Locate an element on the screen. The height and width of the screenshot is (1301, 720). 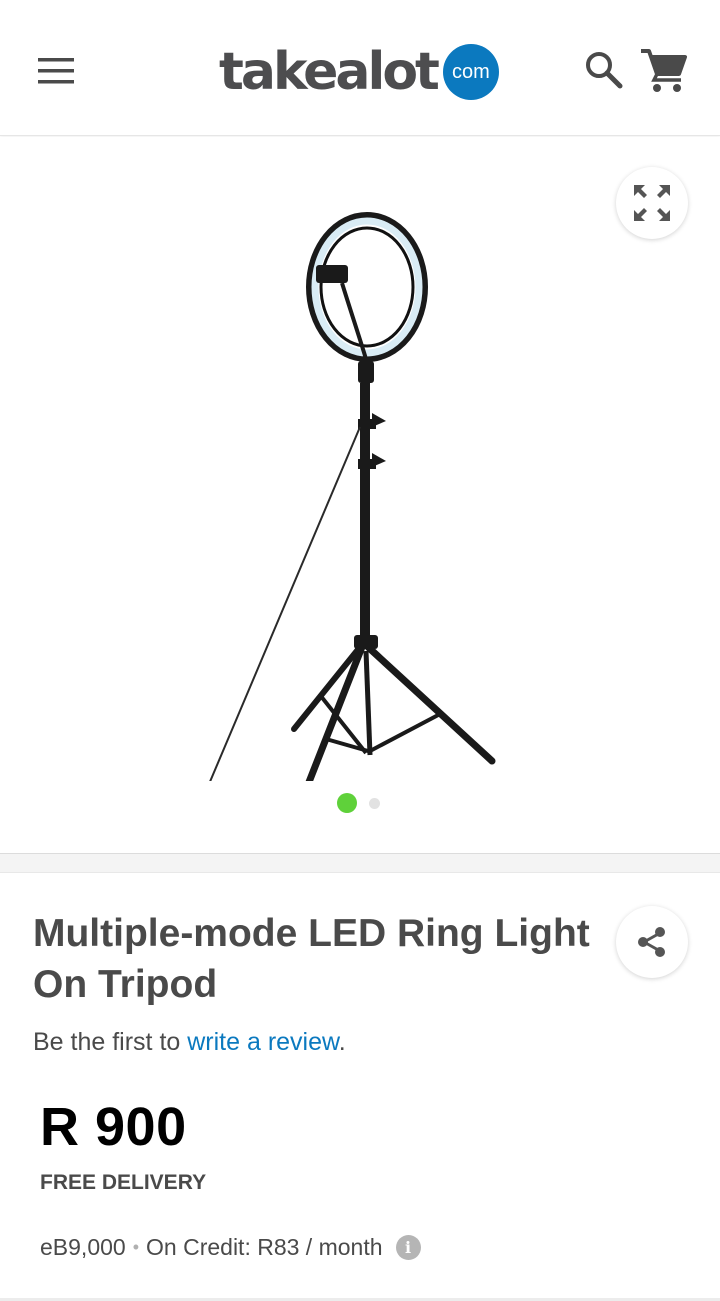
section-divider is located at coordinates (360, 863).